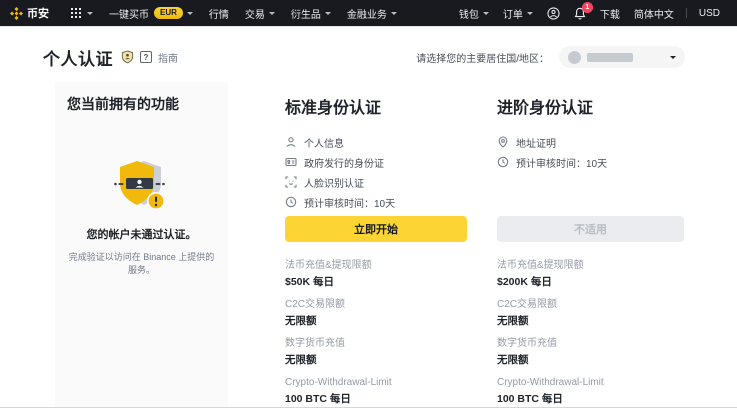  I want to click on page-header: 个人认证 ? 指南 请选择您的主要居住国/地区：, so click(368, 54).